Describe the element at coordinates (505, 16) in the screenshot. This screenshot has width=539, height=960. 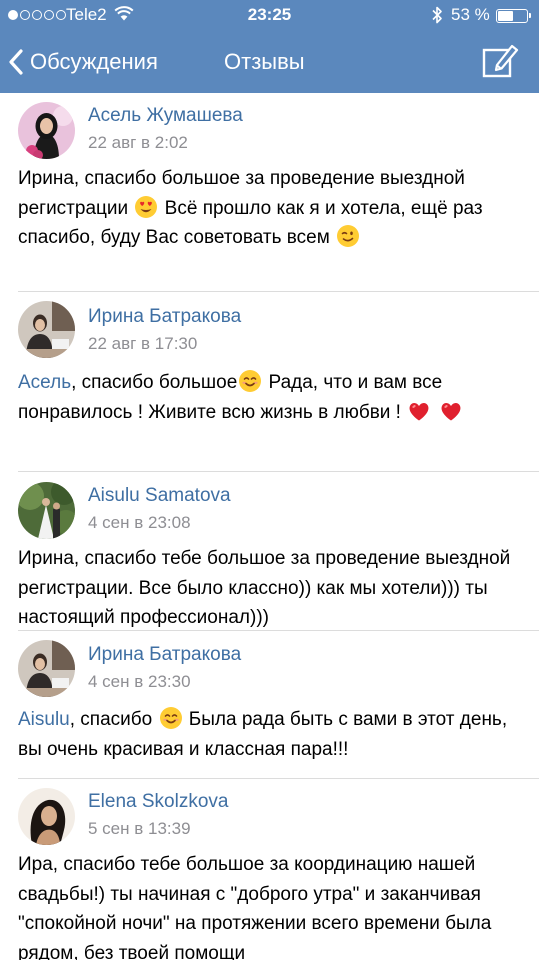
I see `battery-fill` at that location.